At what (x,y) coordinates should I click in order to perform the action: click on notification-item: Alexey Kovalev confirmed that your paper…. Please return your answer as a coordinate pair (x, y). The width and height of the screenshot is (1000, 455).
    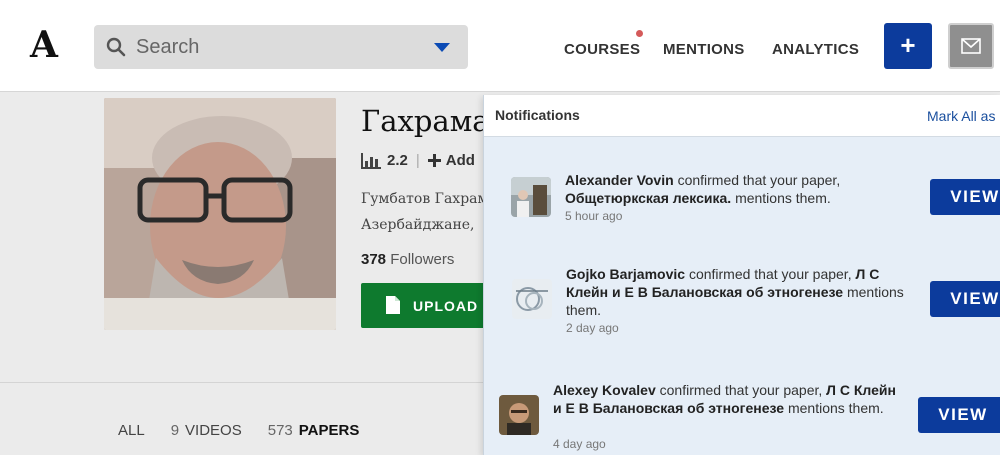
    Looking at the image, I should click on (742, 418).